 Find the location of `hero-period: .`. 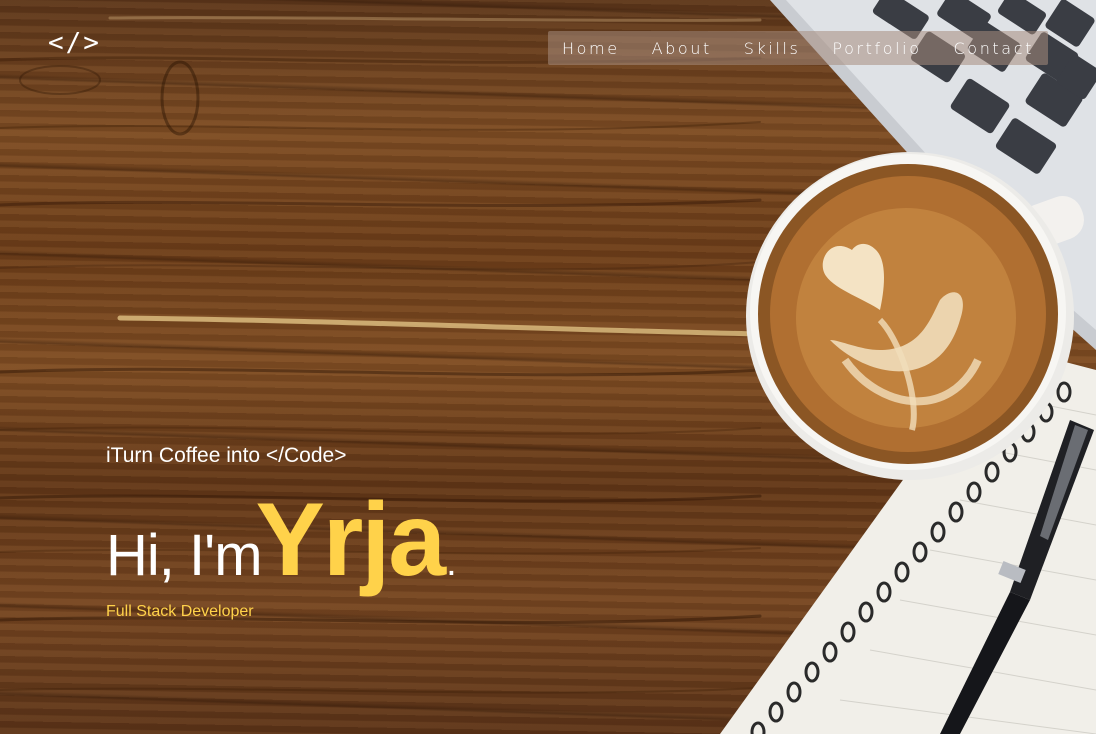

hero-period: . is located at coordinates (451, 563).